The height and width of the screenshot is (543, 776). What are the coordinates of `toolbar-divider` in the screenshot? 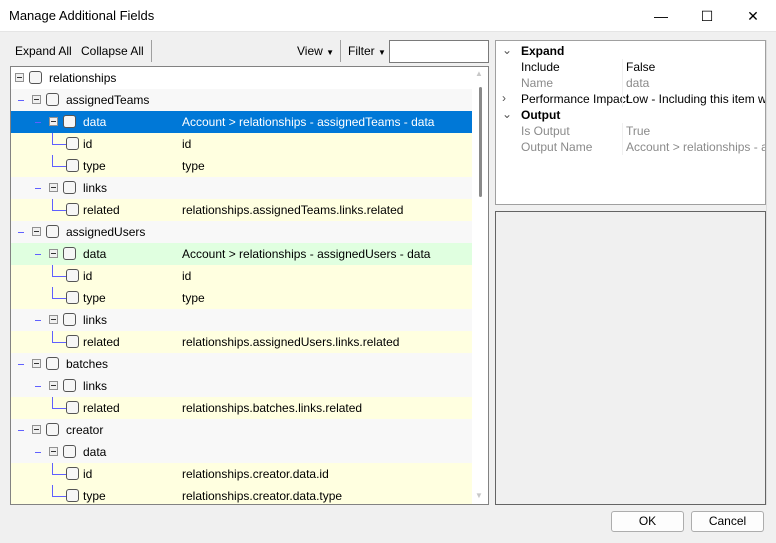 It's located at (340, 51).